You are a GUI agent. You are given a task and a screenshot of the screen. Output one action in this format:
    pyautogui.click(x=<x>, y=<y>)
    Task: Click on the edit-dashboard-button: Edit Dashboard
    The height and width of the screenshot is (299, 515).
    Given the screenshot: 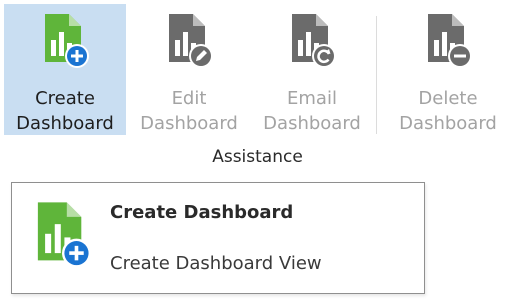 What is the action you would take?
    pyautogui.click(x=189, y=69)
    